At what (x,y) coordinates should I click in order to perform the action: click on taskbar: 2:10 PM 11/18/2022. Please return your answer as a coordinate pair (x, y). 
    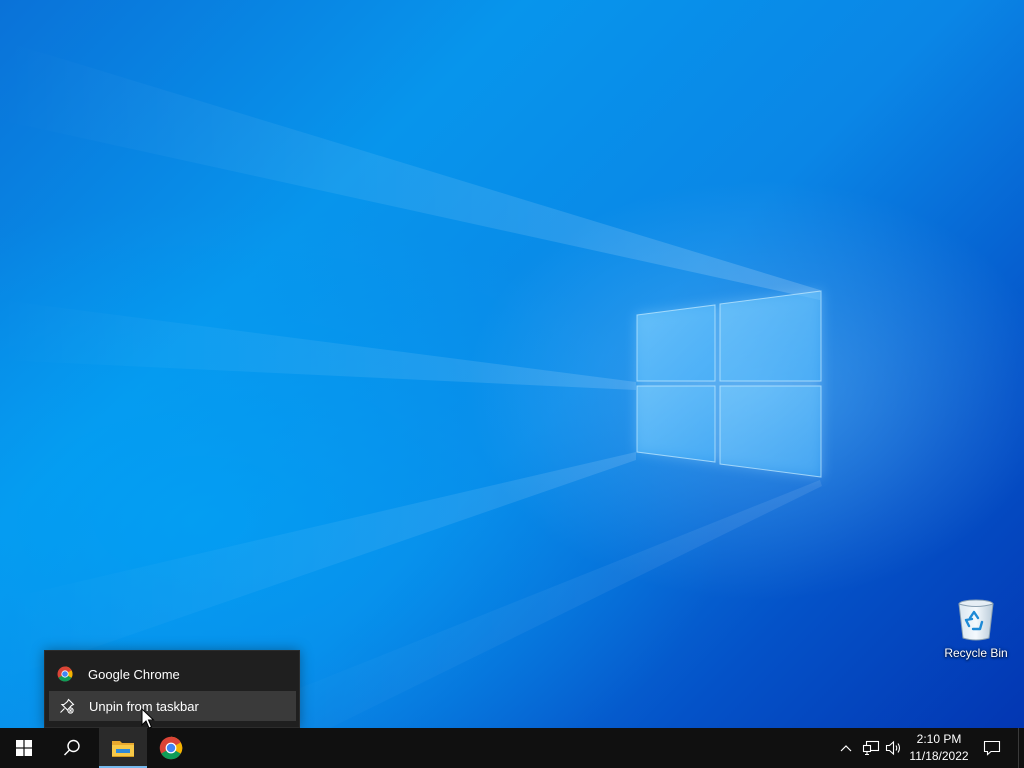
    Looking at the image, I should click on (512, 748).